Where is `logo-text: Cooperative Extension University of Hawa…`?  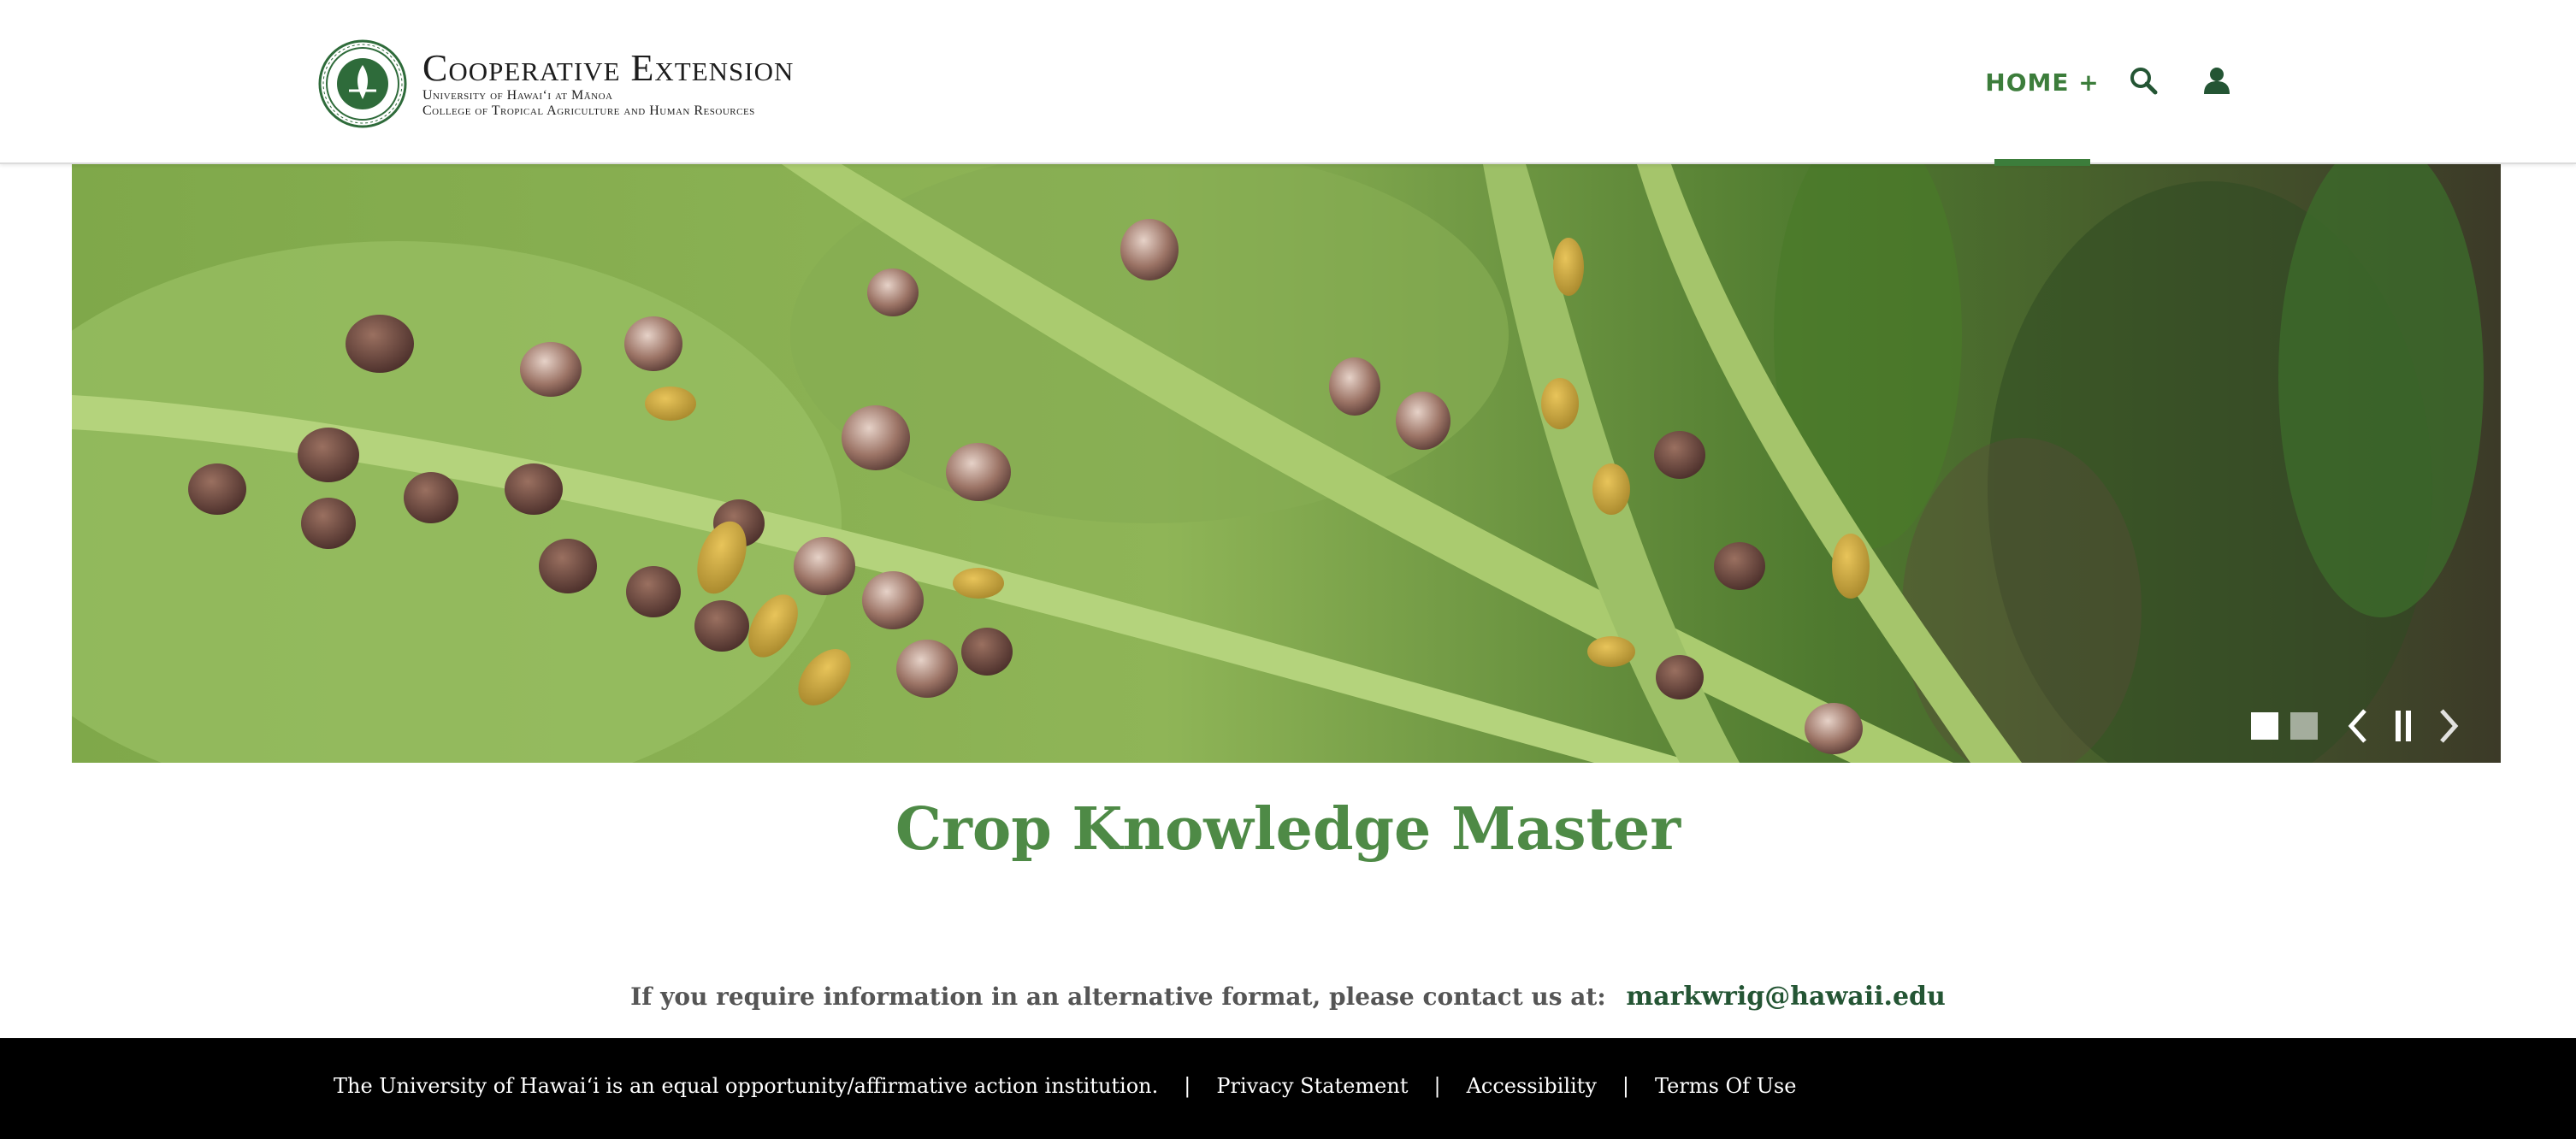 logo-text: Cooperative Extension University of Hawa… is located at coordinates (608, 84).